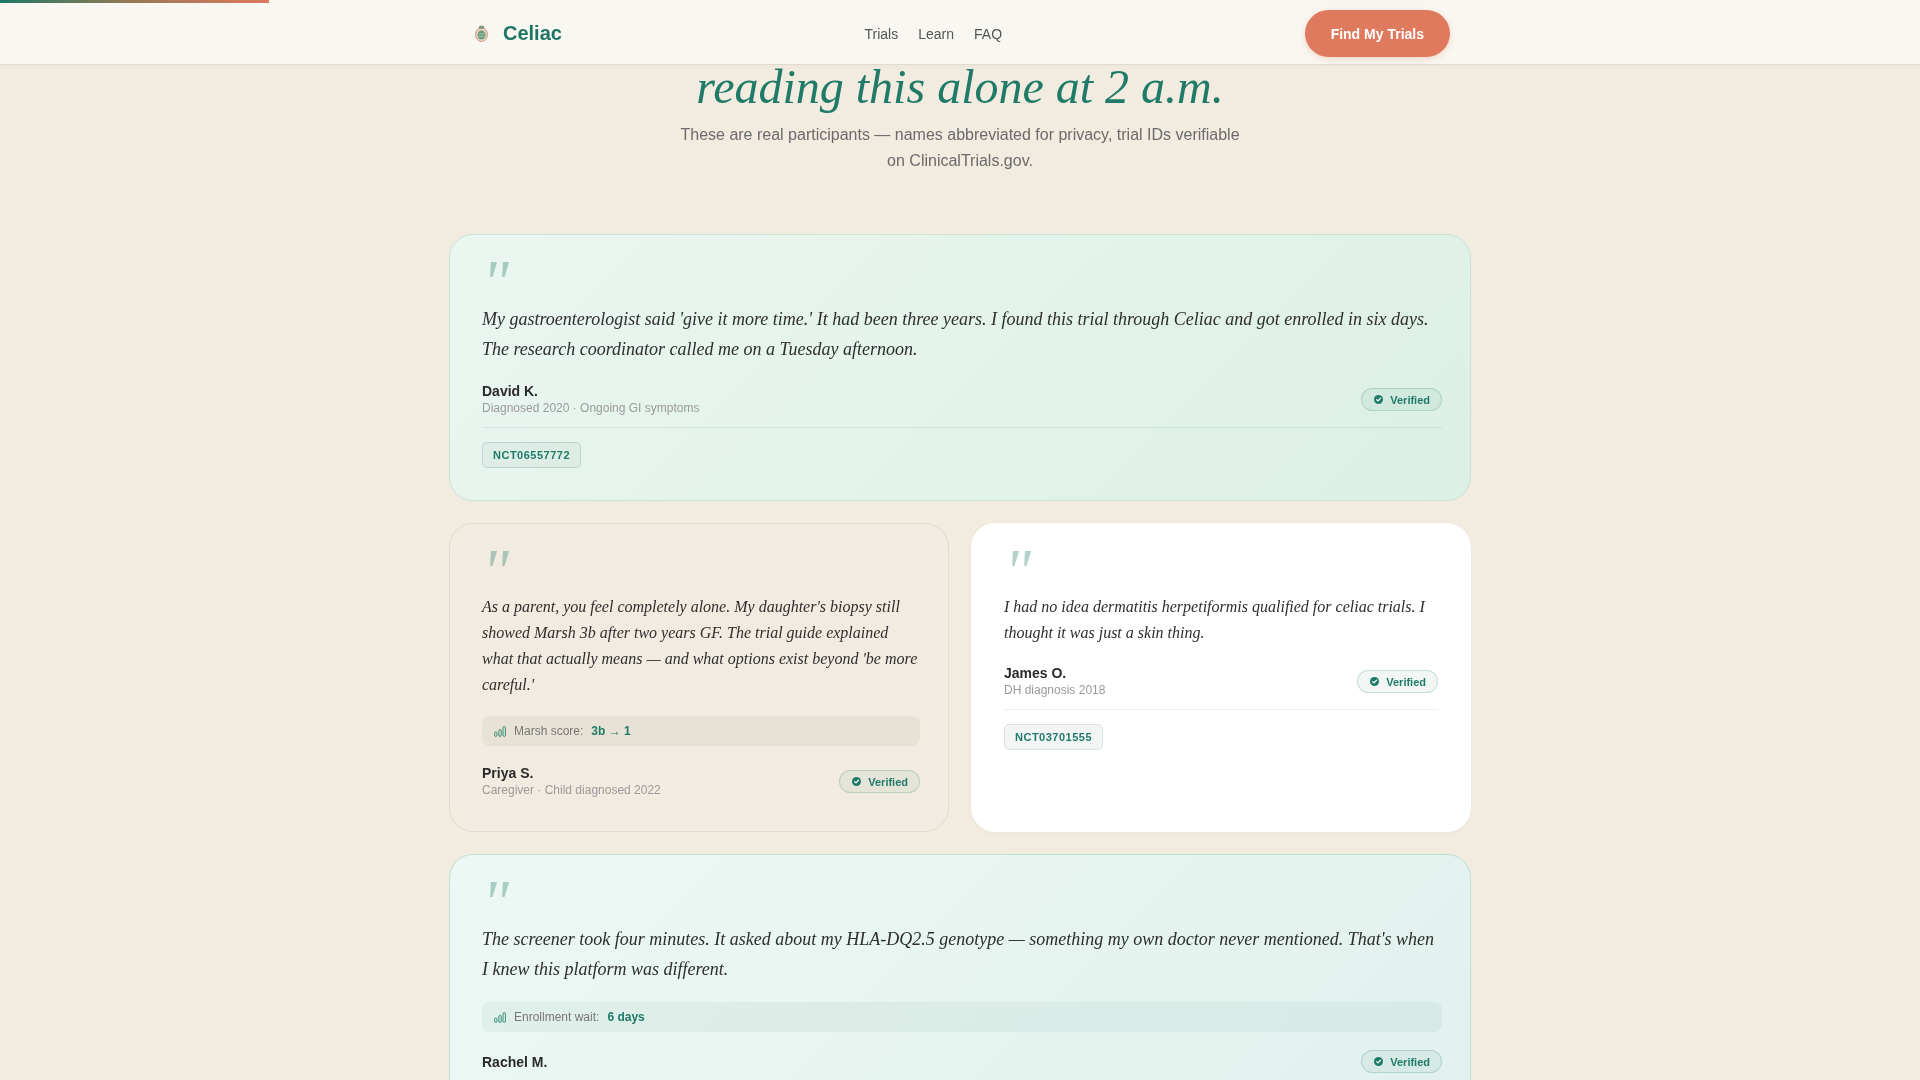 The width and height of the screenshot is (1920, 1080). Describe the element at coordinates (557, 1017) in the screenshot. I see `metric-label: Enrollment wait:` at that location.